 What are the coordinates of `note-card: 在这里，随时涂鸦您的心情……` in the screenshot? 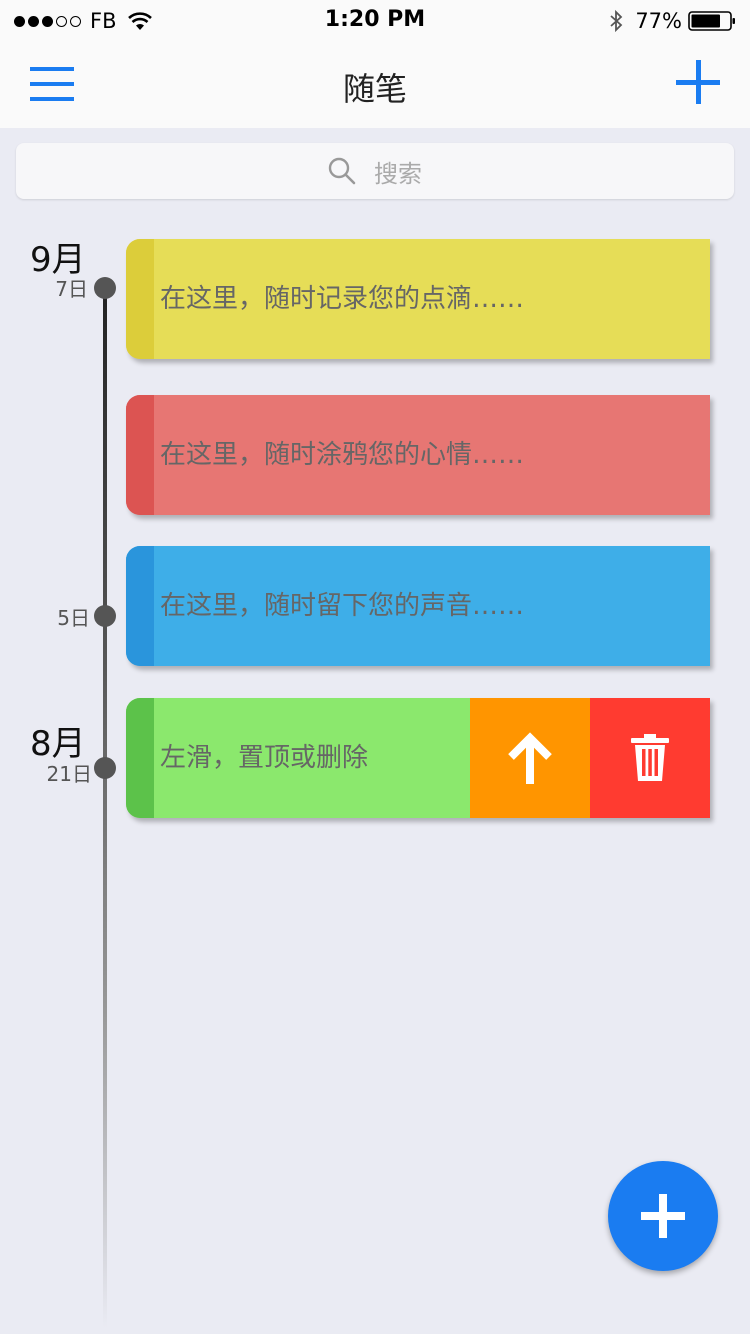 It's located at (418, 455).